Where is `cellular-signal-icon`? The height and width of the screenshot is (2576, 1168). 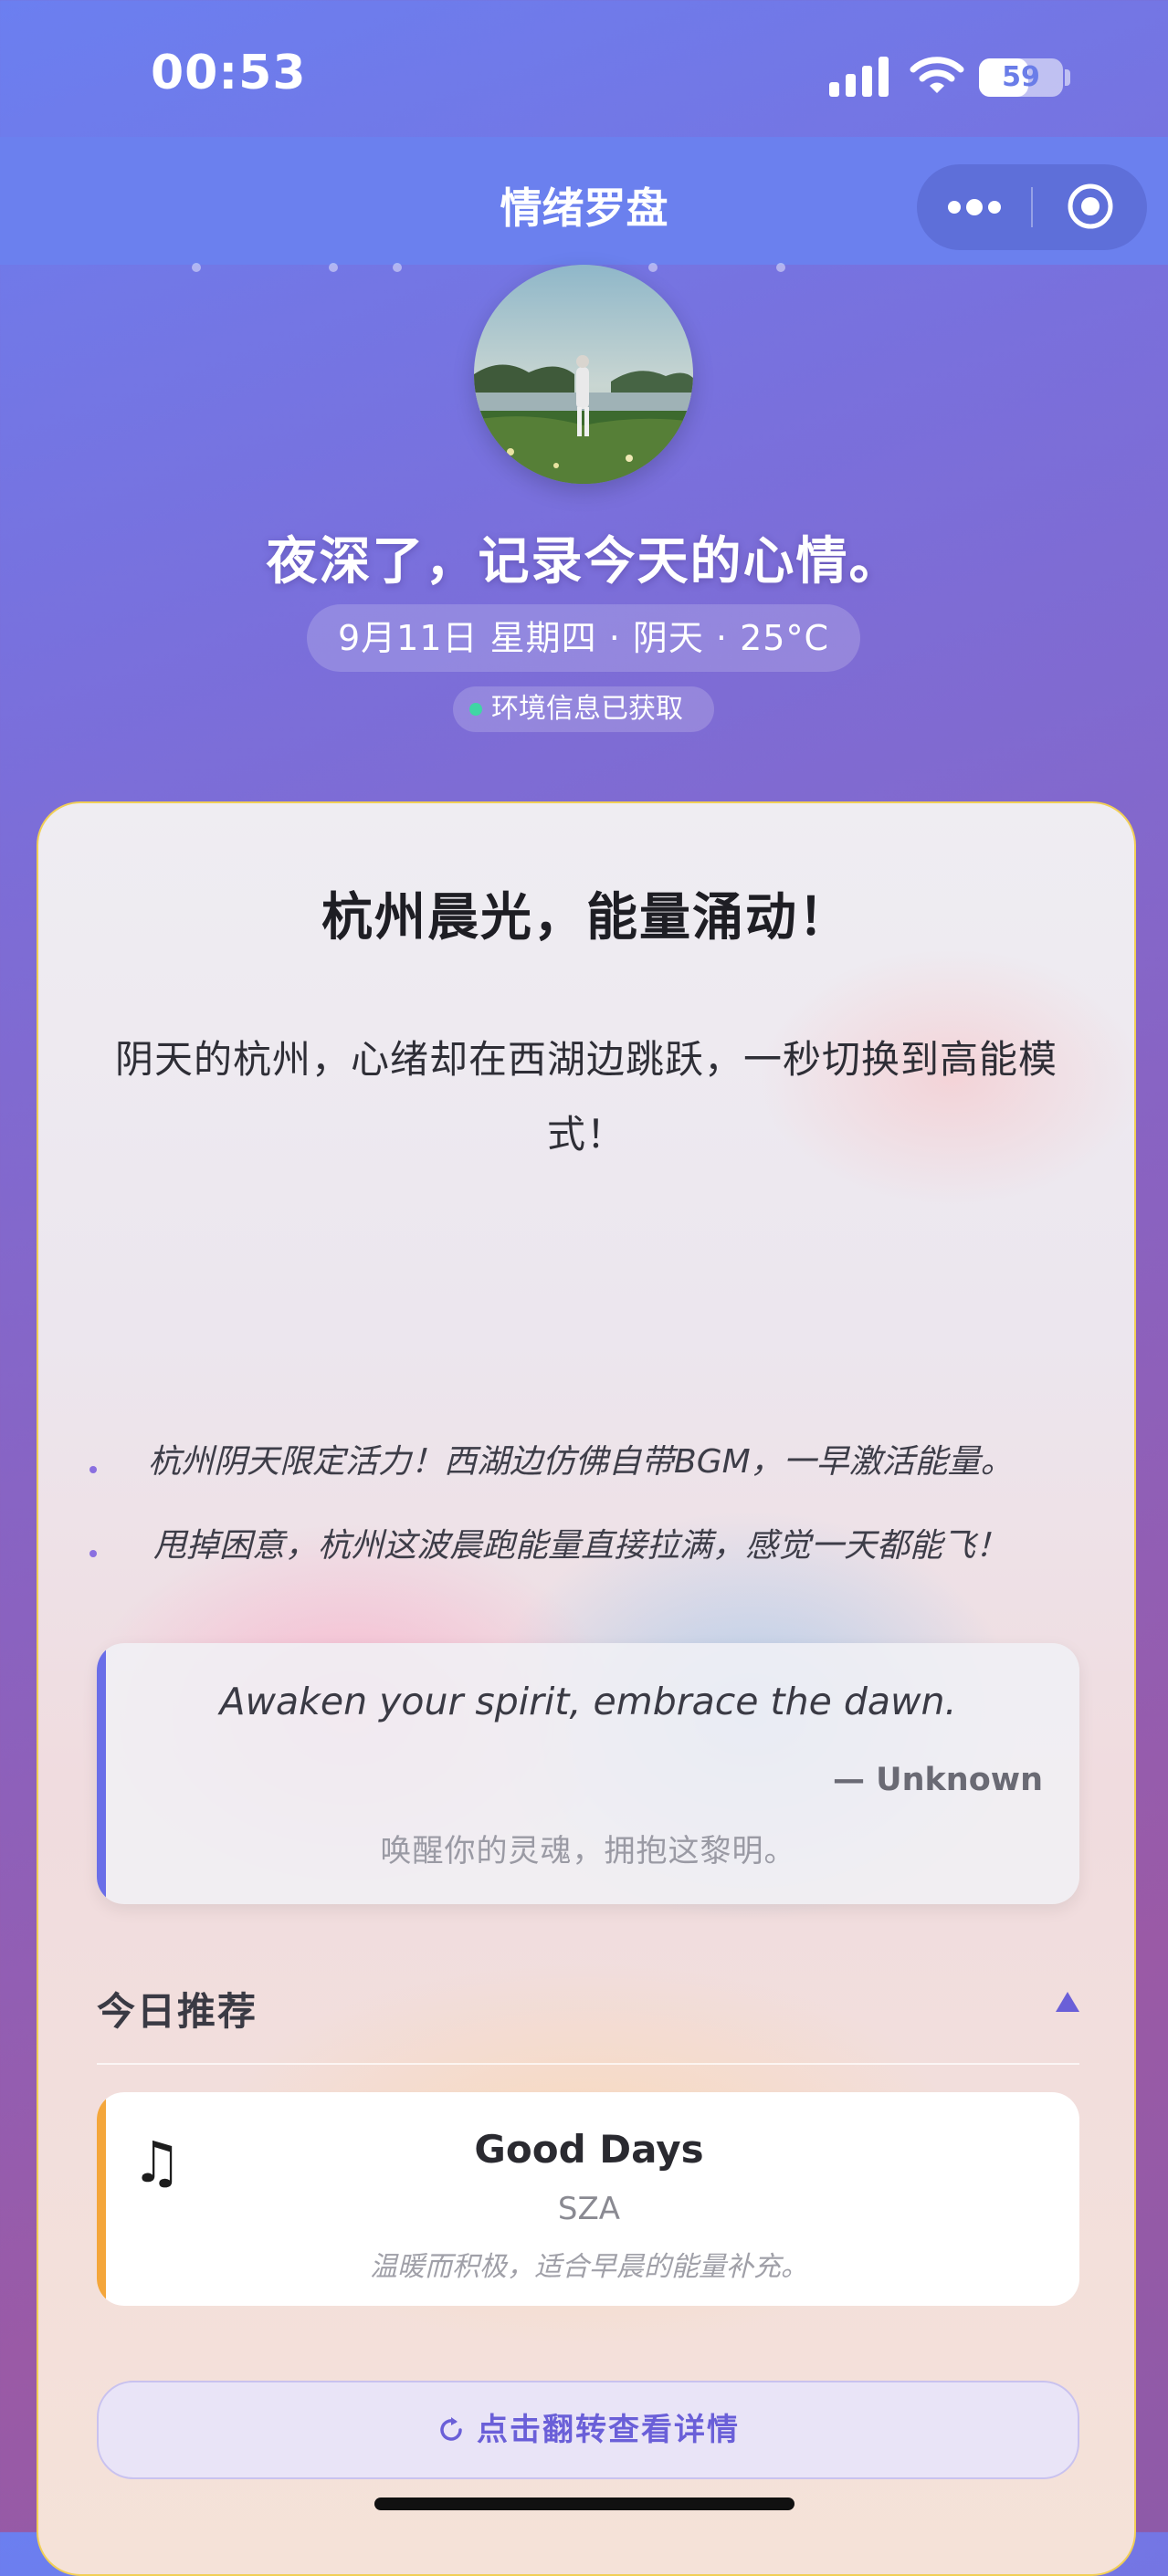
cellular-signal-icon is located at coordinates (859, 77).